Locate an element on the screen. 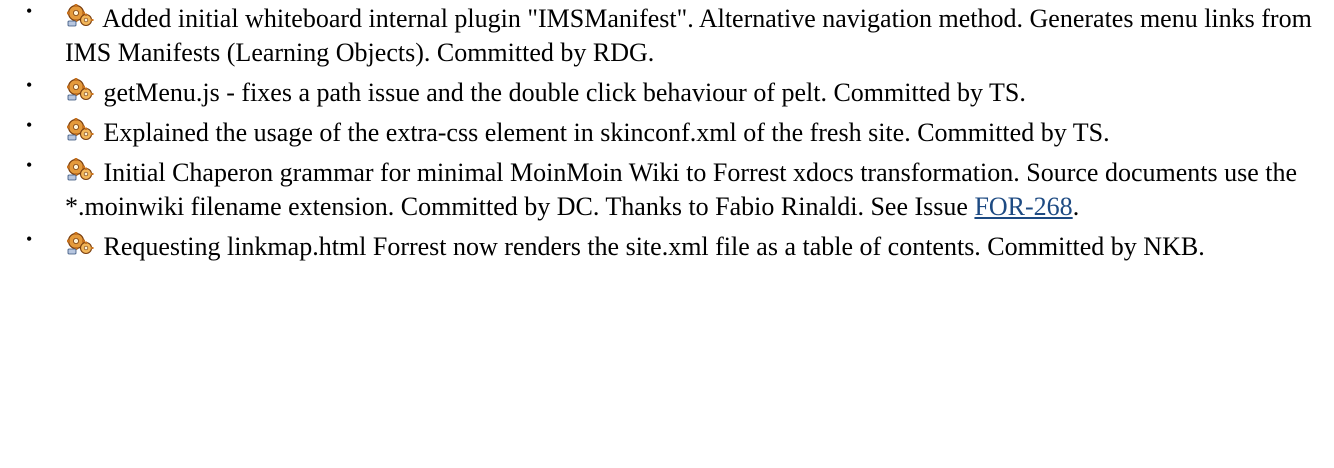 The image size is (1334, 468). issue-link-for-268: FOR-268 is located at coordinates (1023, 206).